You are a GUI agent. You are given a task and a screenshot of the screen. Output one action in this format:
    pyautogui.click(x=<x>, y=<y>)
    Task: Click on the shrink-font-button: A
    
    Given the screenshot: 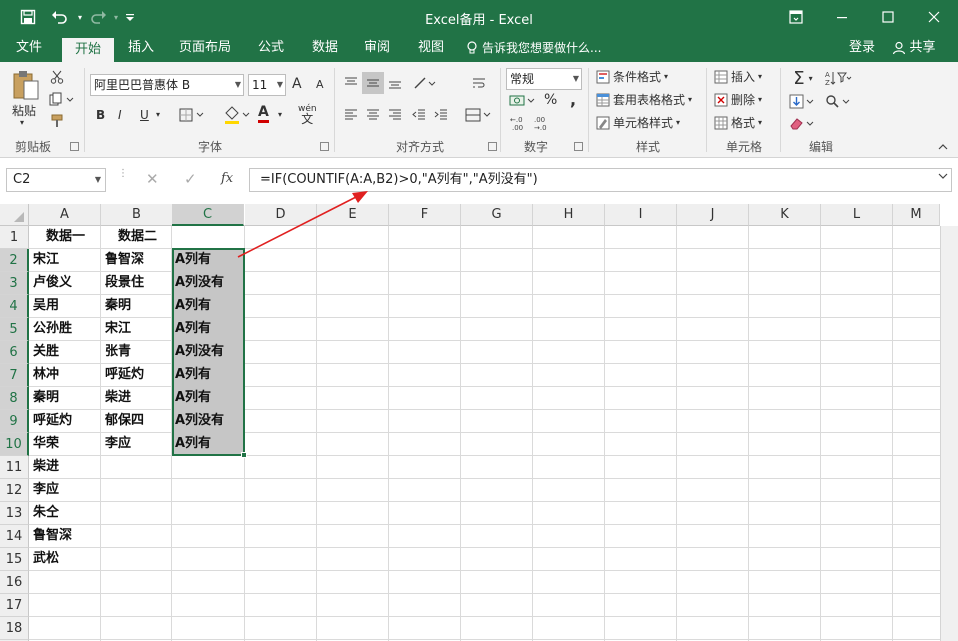 What is the action you would take?
    pyautogui.click(x=320, y=84)
    